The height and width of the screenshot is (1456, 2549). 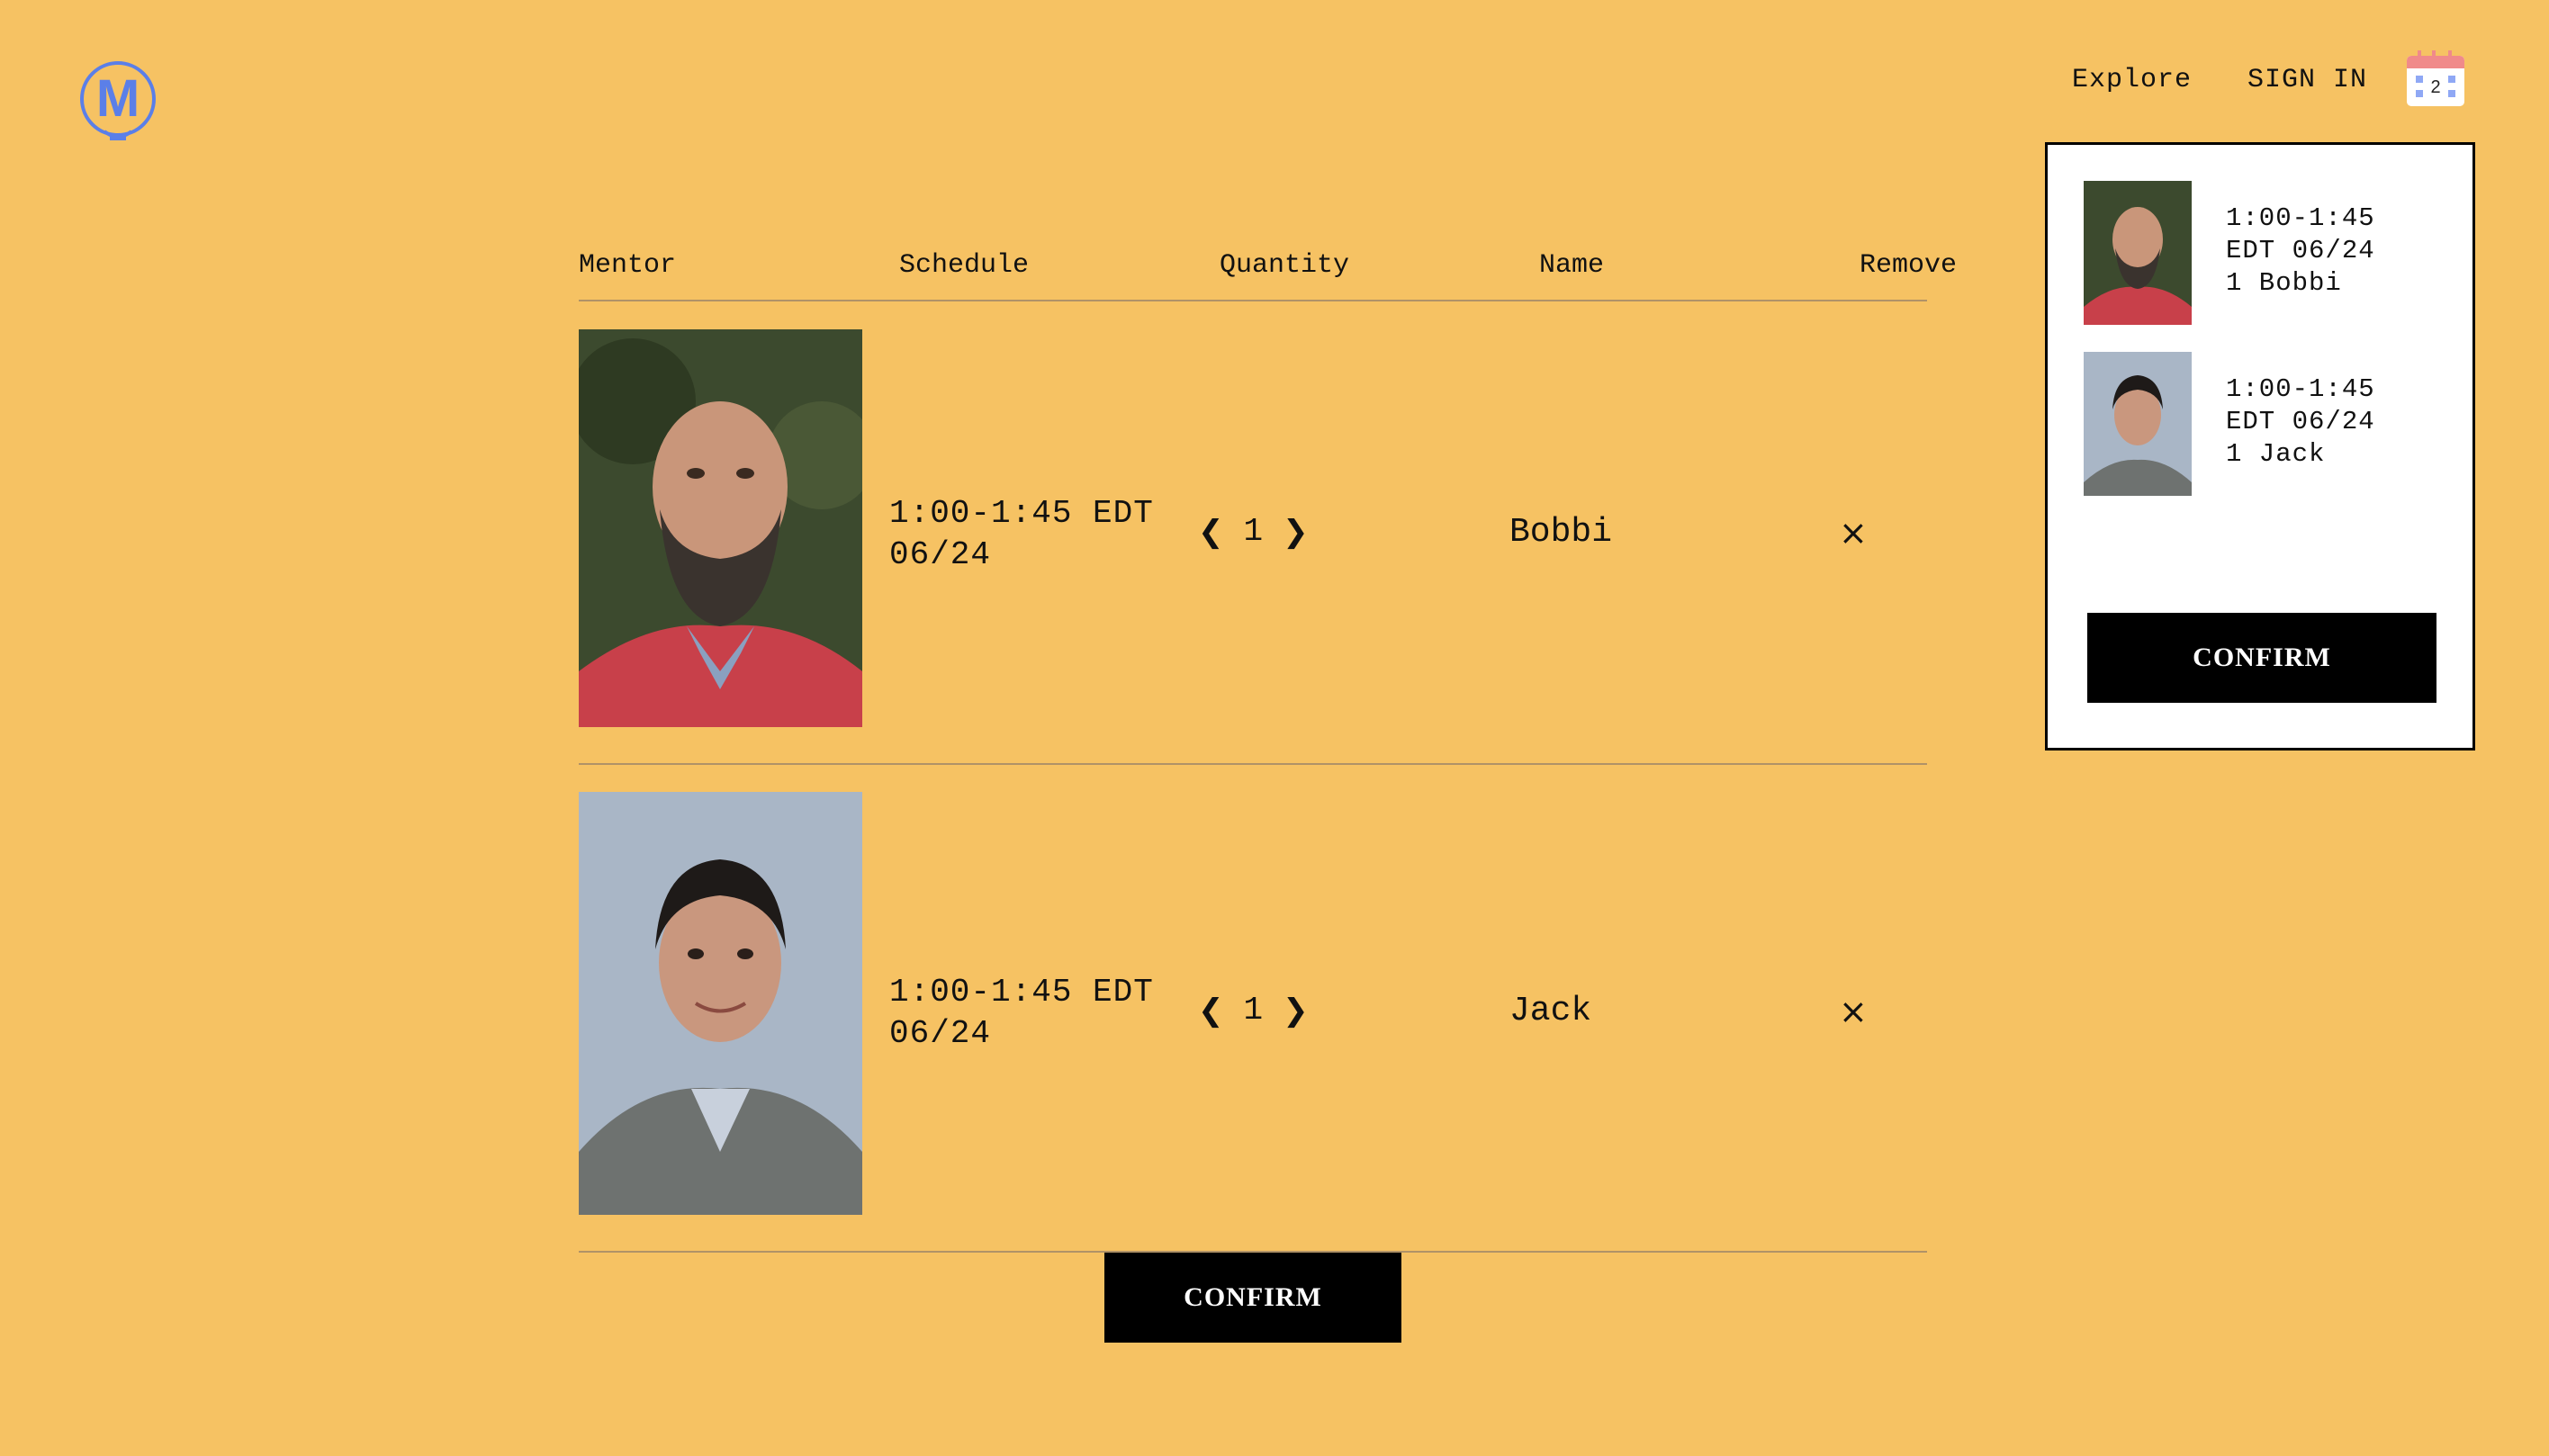 I want to click on row-divider, so click(x=1253, y=764).